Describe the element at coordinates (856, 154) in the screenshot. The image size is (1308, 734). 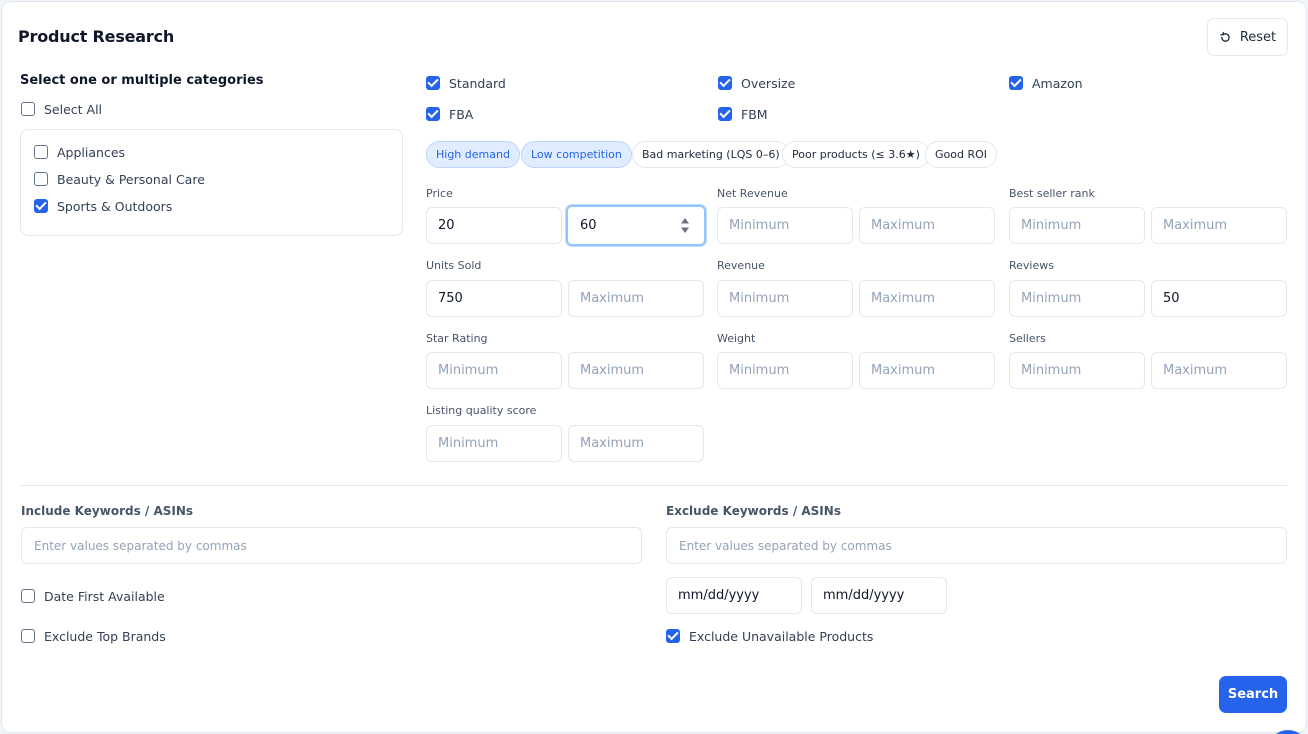
I see `chip-poor-products: Poor products (≤ 3.6★)` at that location.